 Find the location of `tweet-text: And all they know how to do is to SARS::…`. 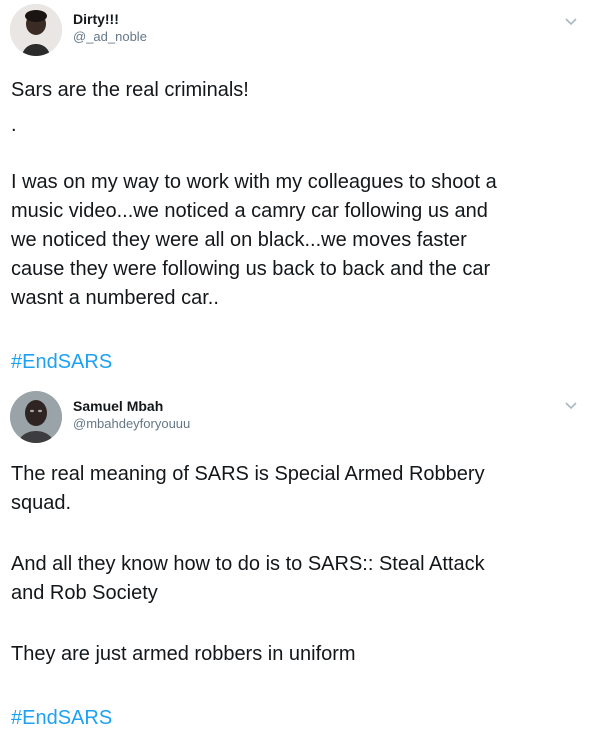

tweet-text: And all they know how to do is to SARS::… is located at coordinates (248, 578).